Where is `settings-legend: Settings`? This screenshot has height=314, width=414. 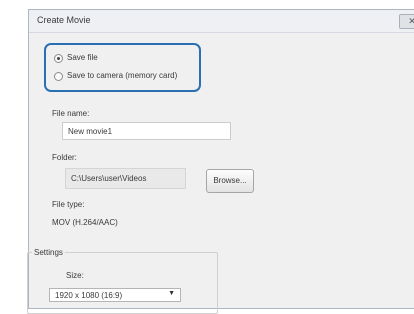 settings-legend: Settings is located at coordinates (48, 252).